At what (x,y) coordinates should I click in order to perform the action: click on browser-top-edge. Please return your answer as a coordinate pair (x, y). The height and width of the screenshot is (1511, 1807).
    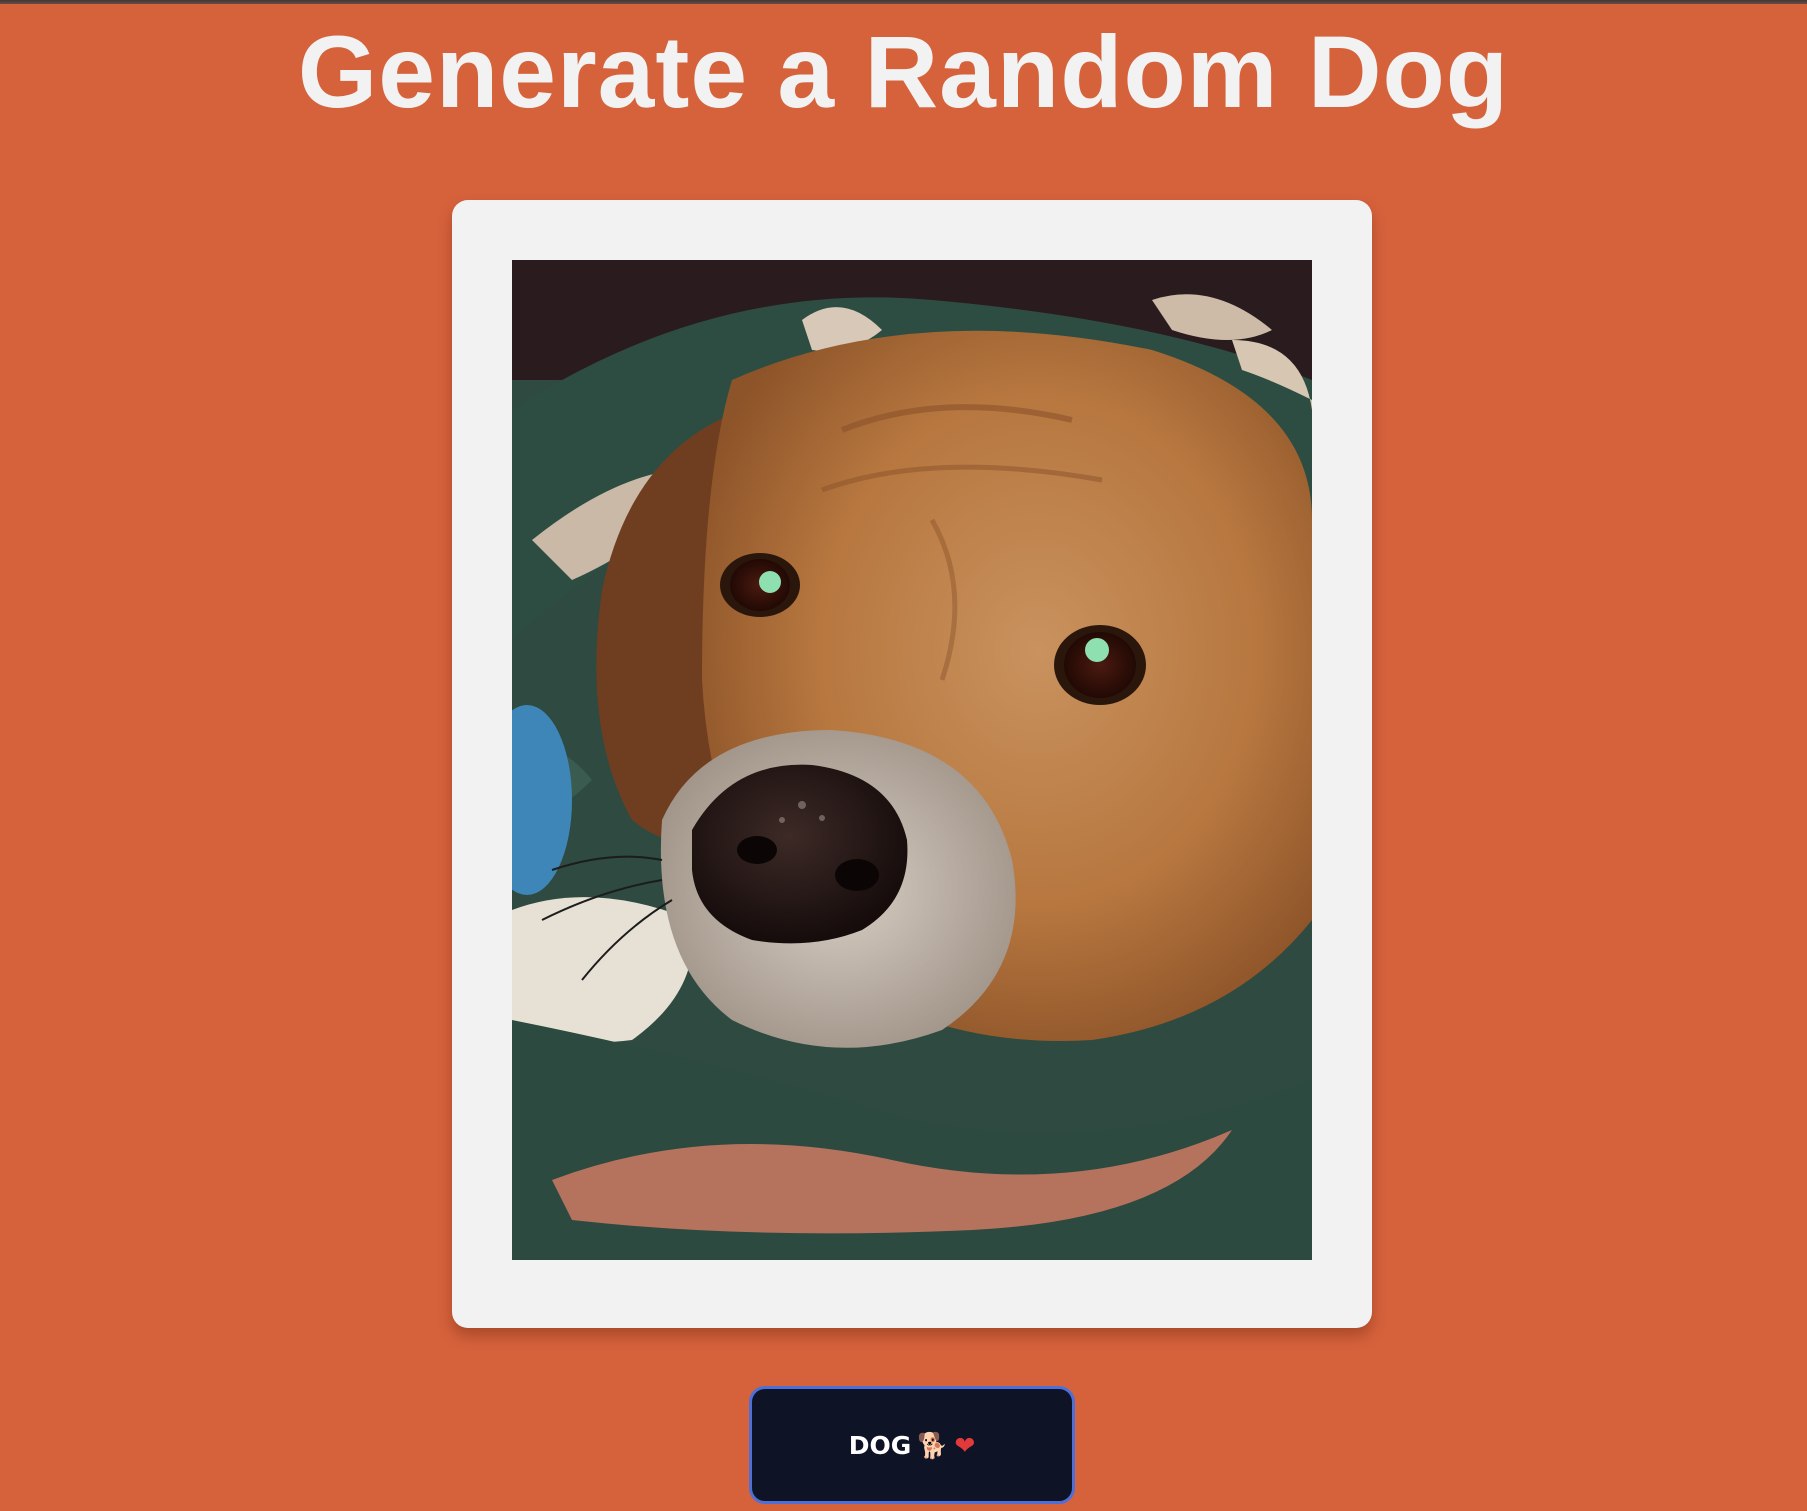
    Looking at the image, I should click on (903, 2).